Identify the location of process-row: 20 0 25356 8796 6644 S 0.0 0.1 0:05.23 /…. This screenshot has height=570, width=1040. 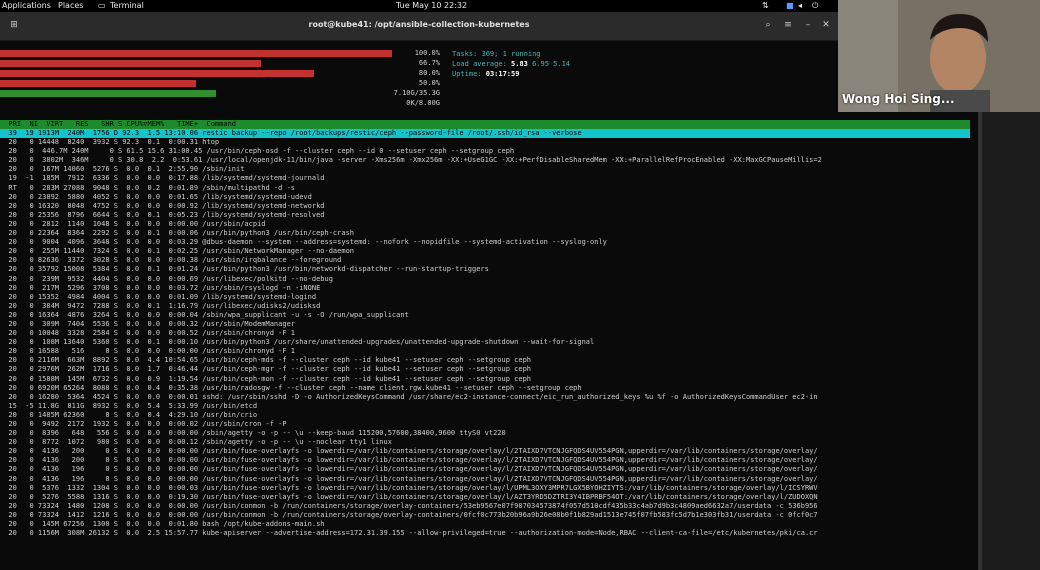
(489, 215).